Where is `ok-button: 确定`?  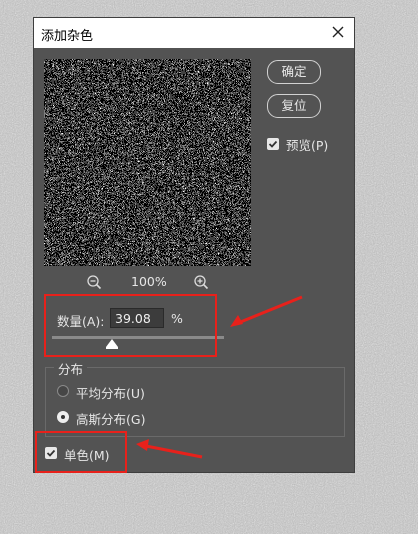
ok-button: 确定 is located at coordinates (294, 72).